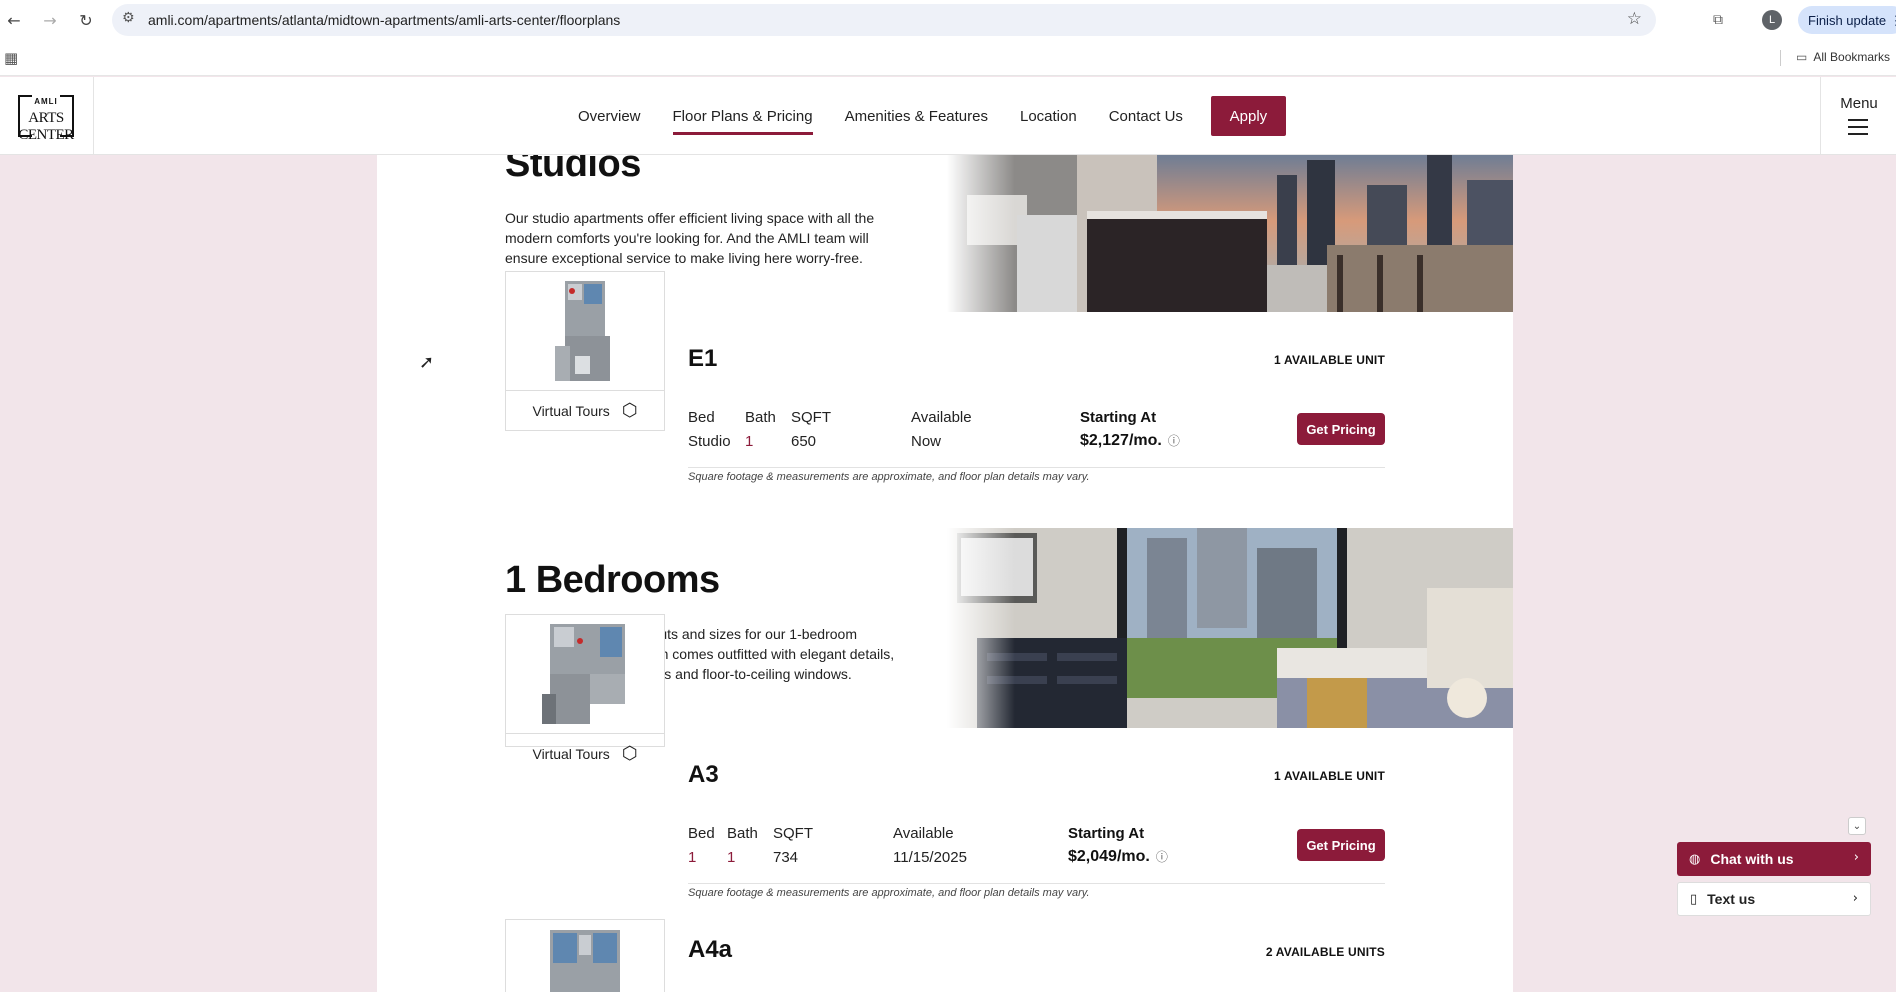 The image size is (1896, 992). I want to click on finish-update-button: Finish update ⋮, so click(1847, 20).